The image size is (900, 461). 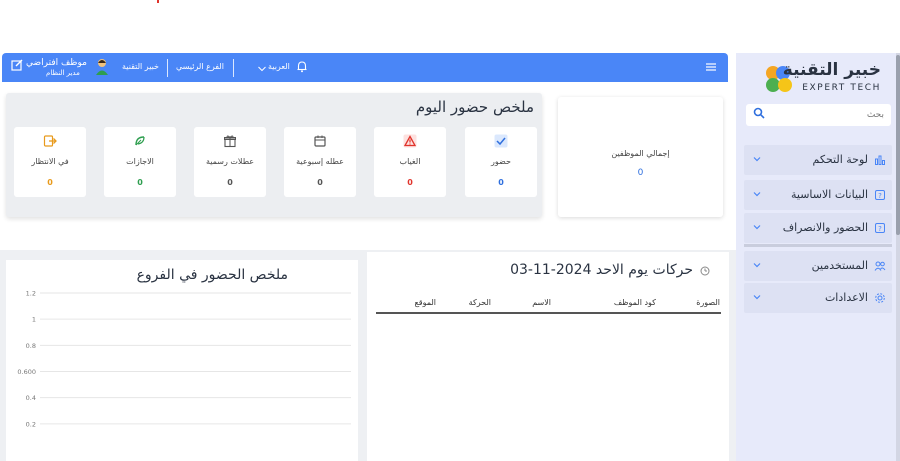 I want to click on clock-icon, so click(x=705, y=271).